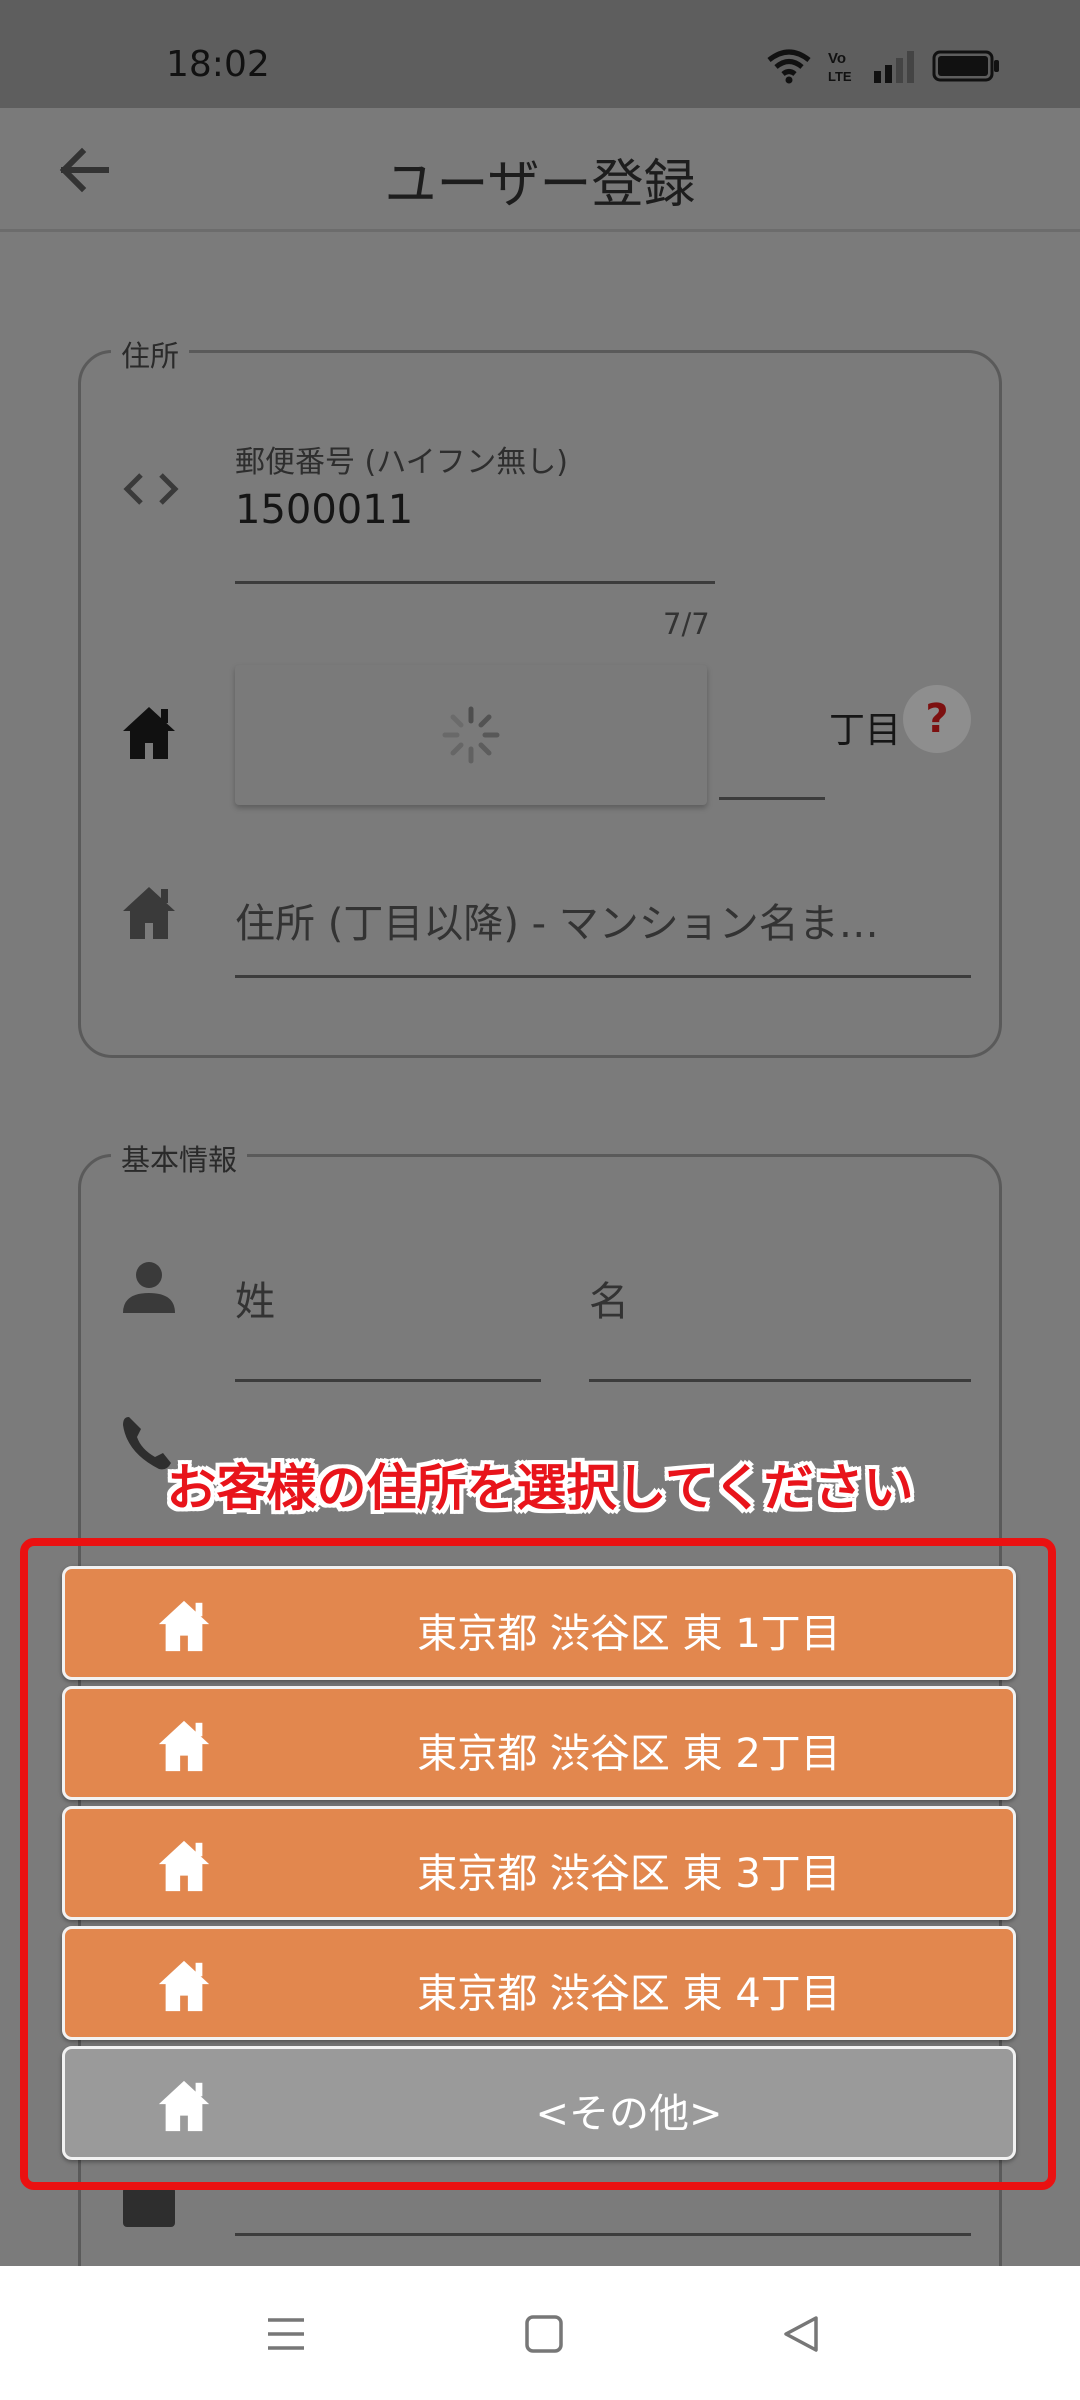  What do you see at coordinates (544, 2334) in the screenshot?
I see `home-square-icon` at bounding box center [544, 2334].